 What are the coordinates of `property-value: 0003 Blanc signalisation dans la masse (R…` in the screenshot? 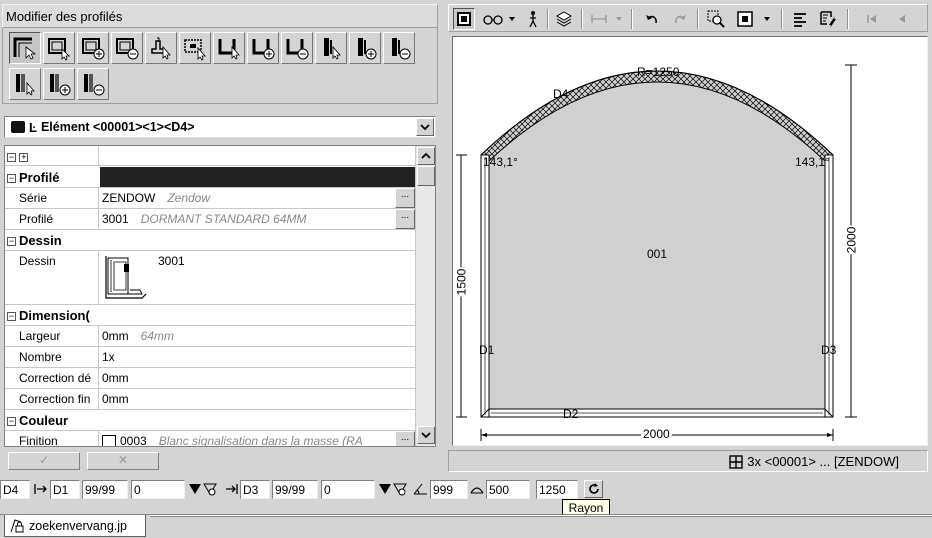 It's located at (257, 438).